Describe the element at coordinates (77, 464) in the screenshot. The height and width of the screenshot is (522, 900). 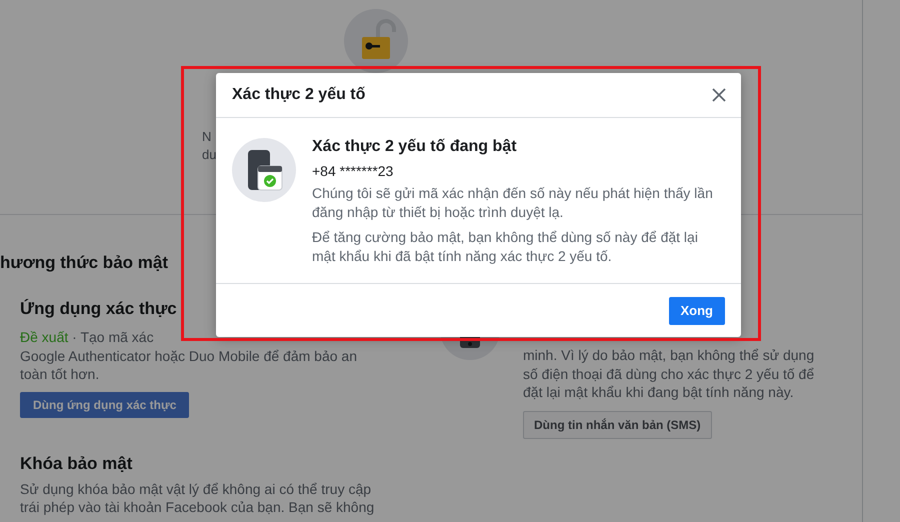
I see `method-title: Khóa bảo mật` at that location.